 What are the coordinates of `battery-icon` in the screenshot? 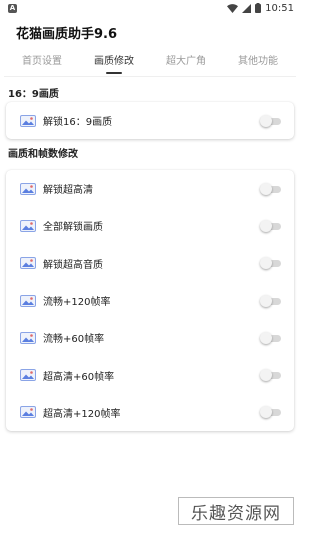 It's located at (258, 8).